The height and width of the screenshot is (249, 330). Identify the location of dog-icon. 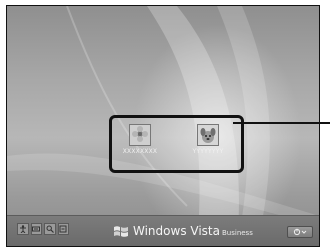
(208, 135).